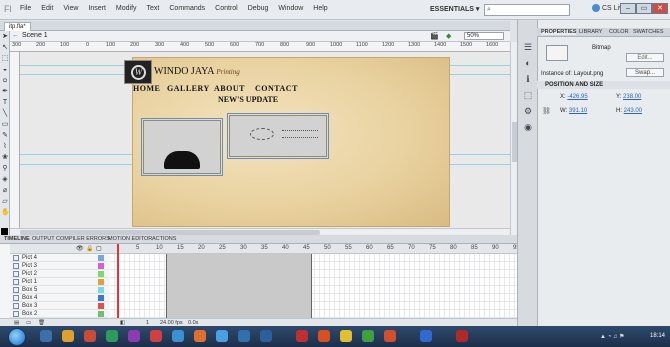  Describe the element at coordinates (226, 8) in the screenshot. I see `menu-control: Control` at that location.